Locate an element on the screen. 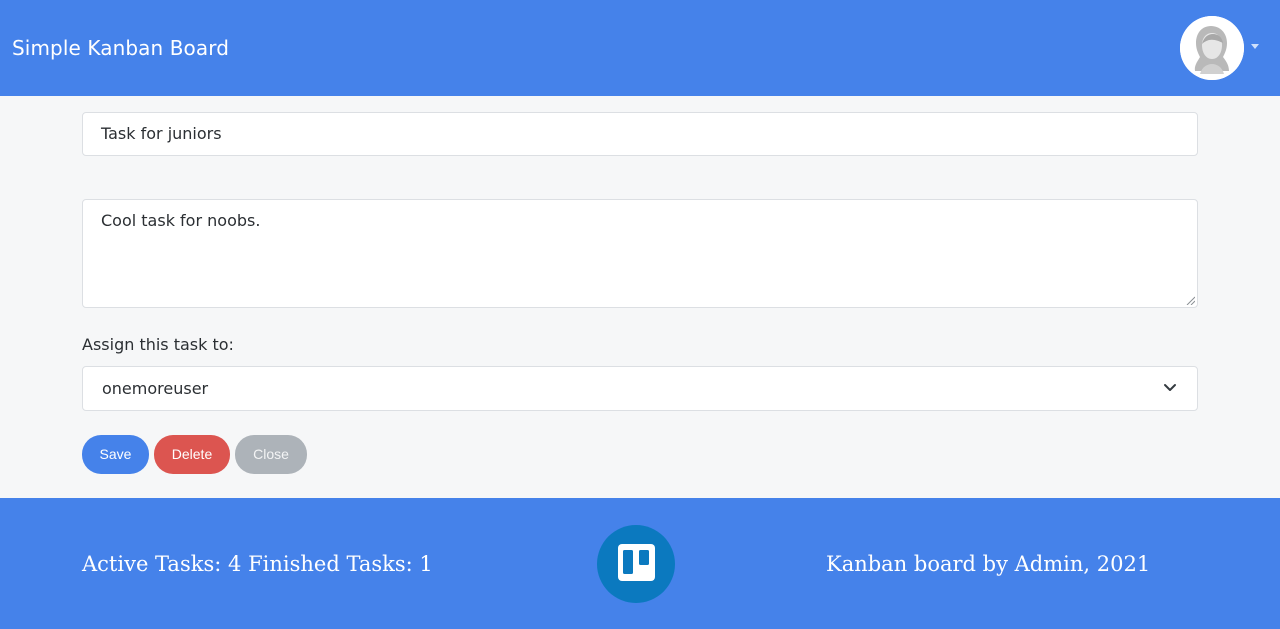 The height and width of the screenshot is (629, 1280). footer-credit: Kanban board by Admin, 2021 is located at coordinates (988, 564).